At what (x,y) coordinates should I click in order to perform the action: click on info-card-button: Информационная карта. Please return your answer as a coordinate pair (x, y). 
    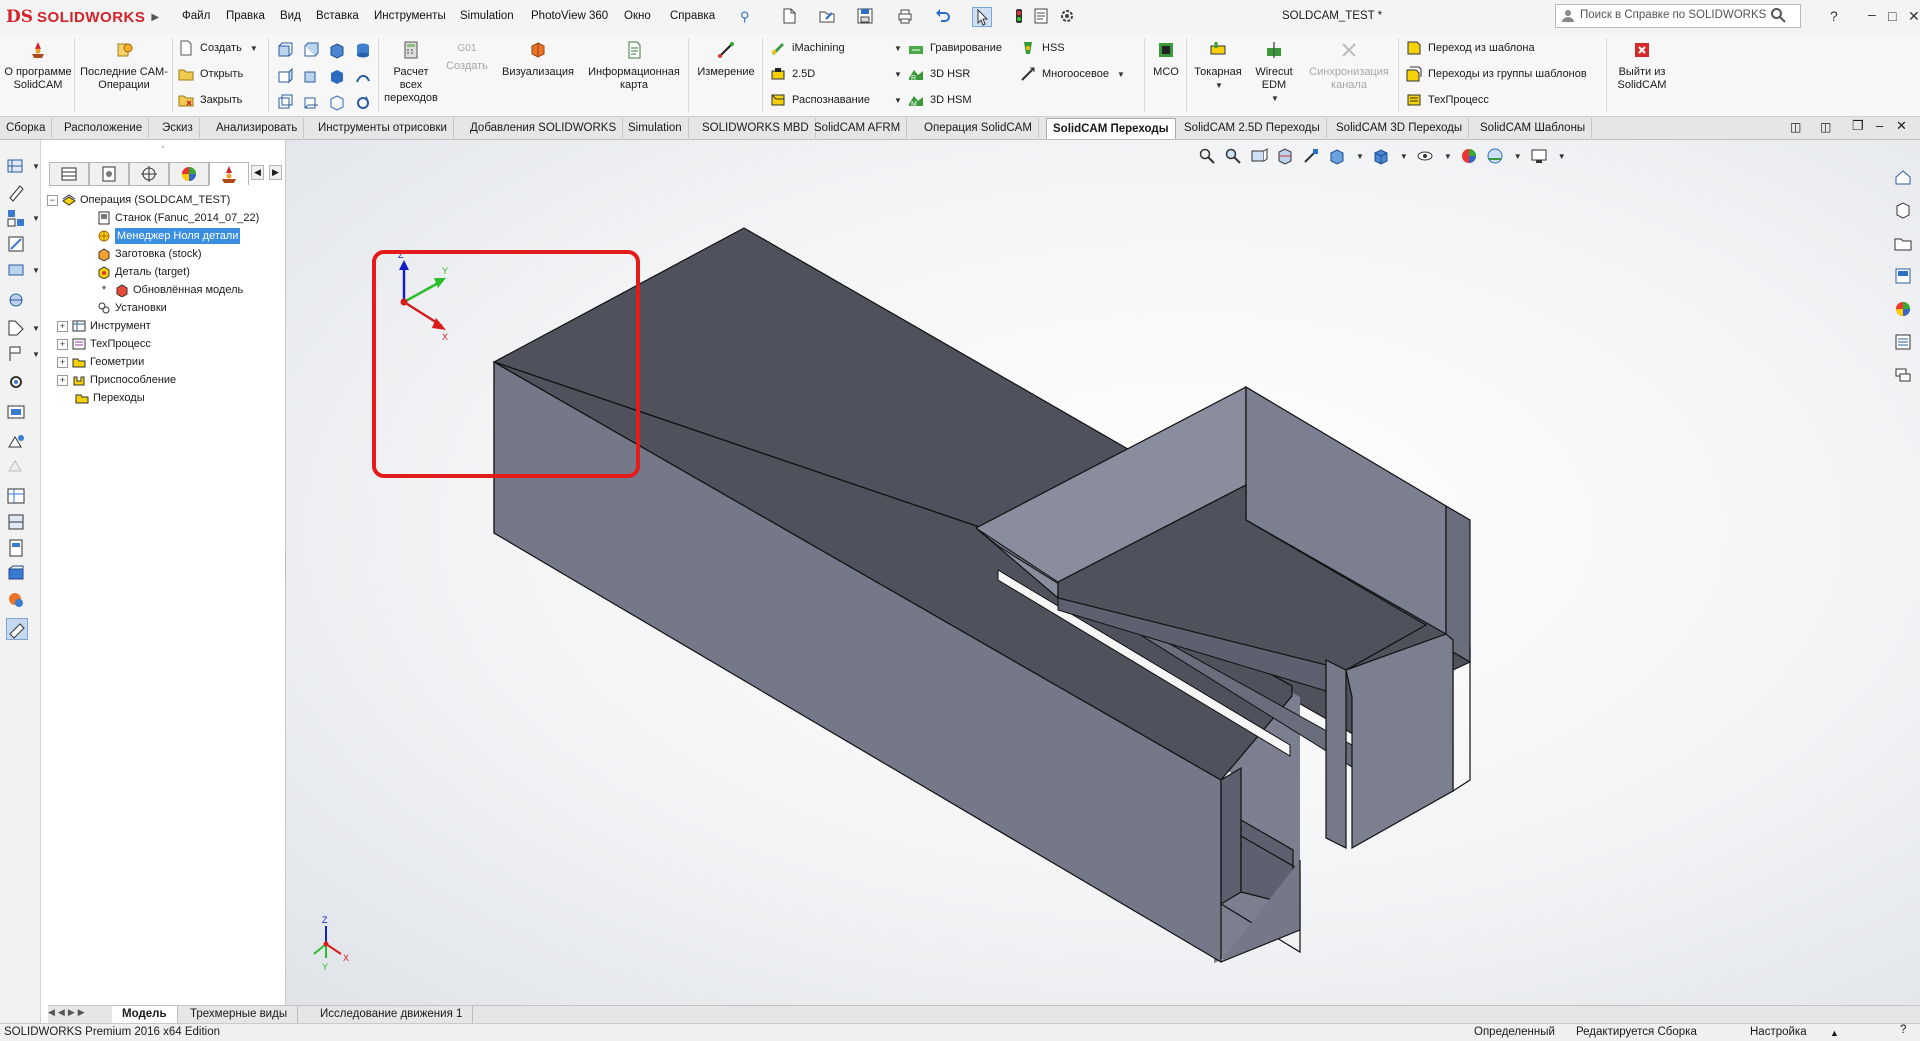
    Looking at the image, I should click on (634, 65).